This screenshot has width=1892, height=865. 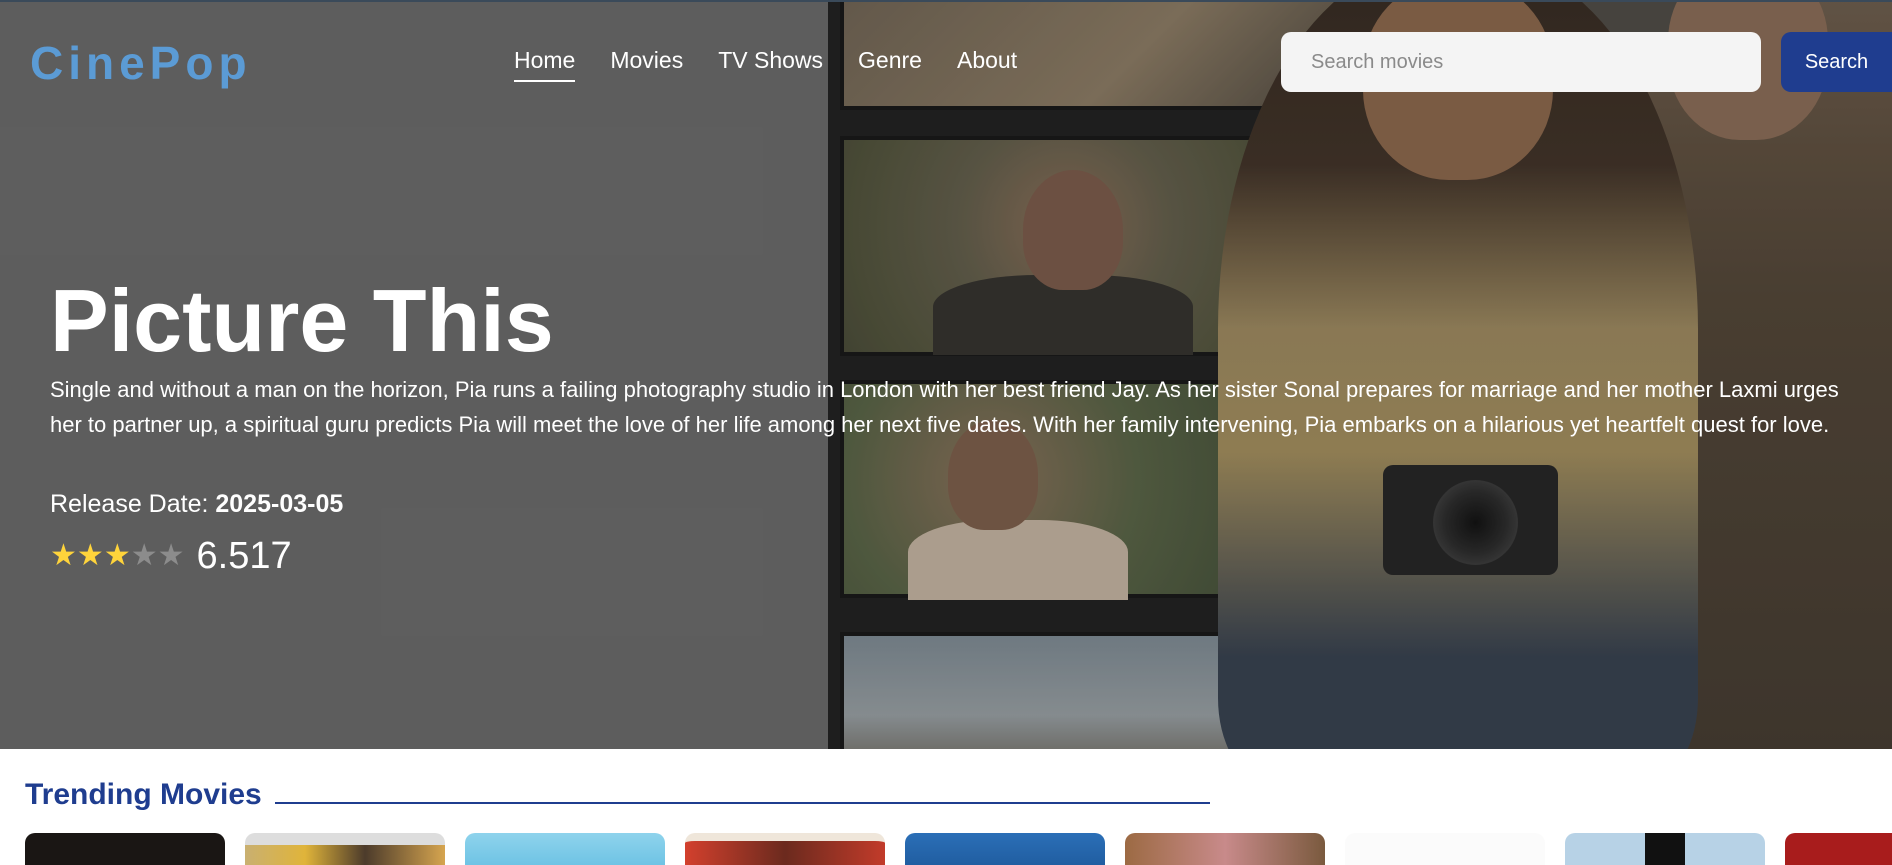 I want to click on search-button: Search, so click(x=1836, y=62).